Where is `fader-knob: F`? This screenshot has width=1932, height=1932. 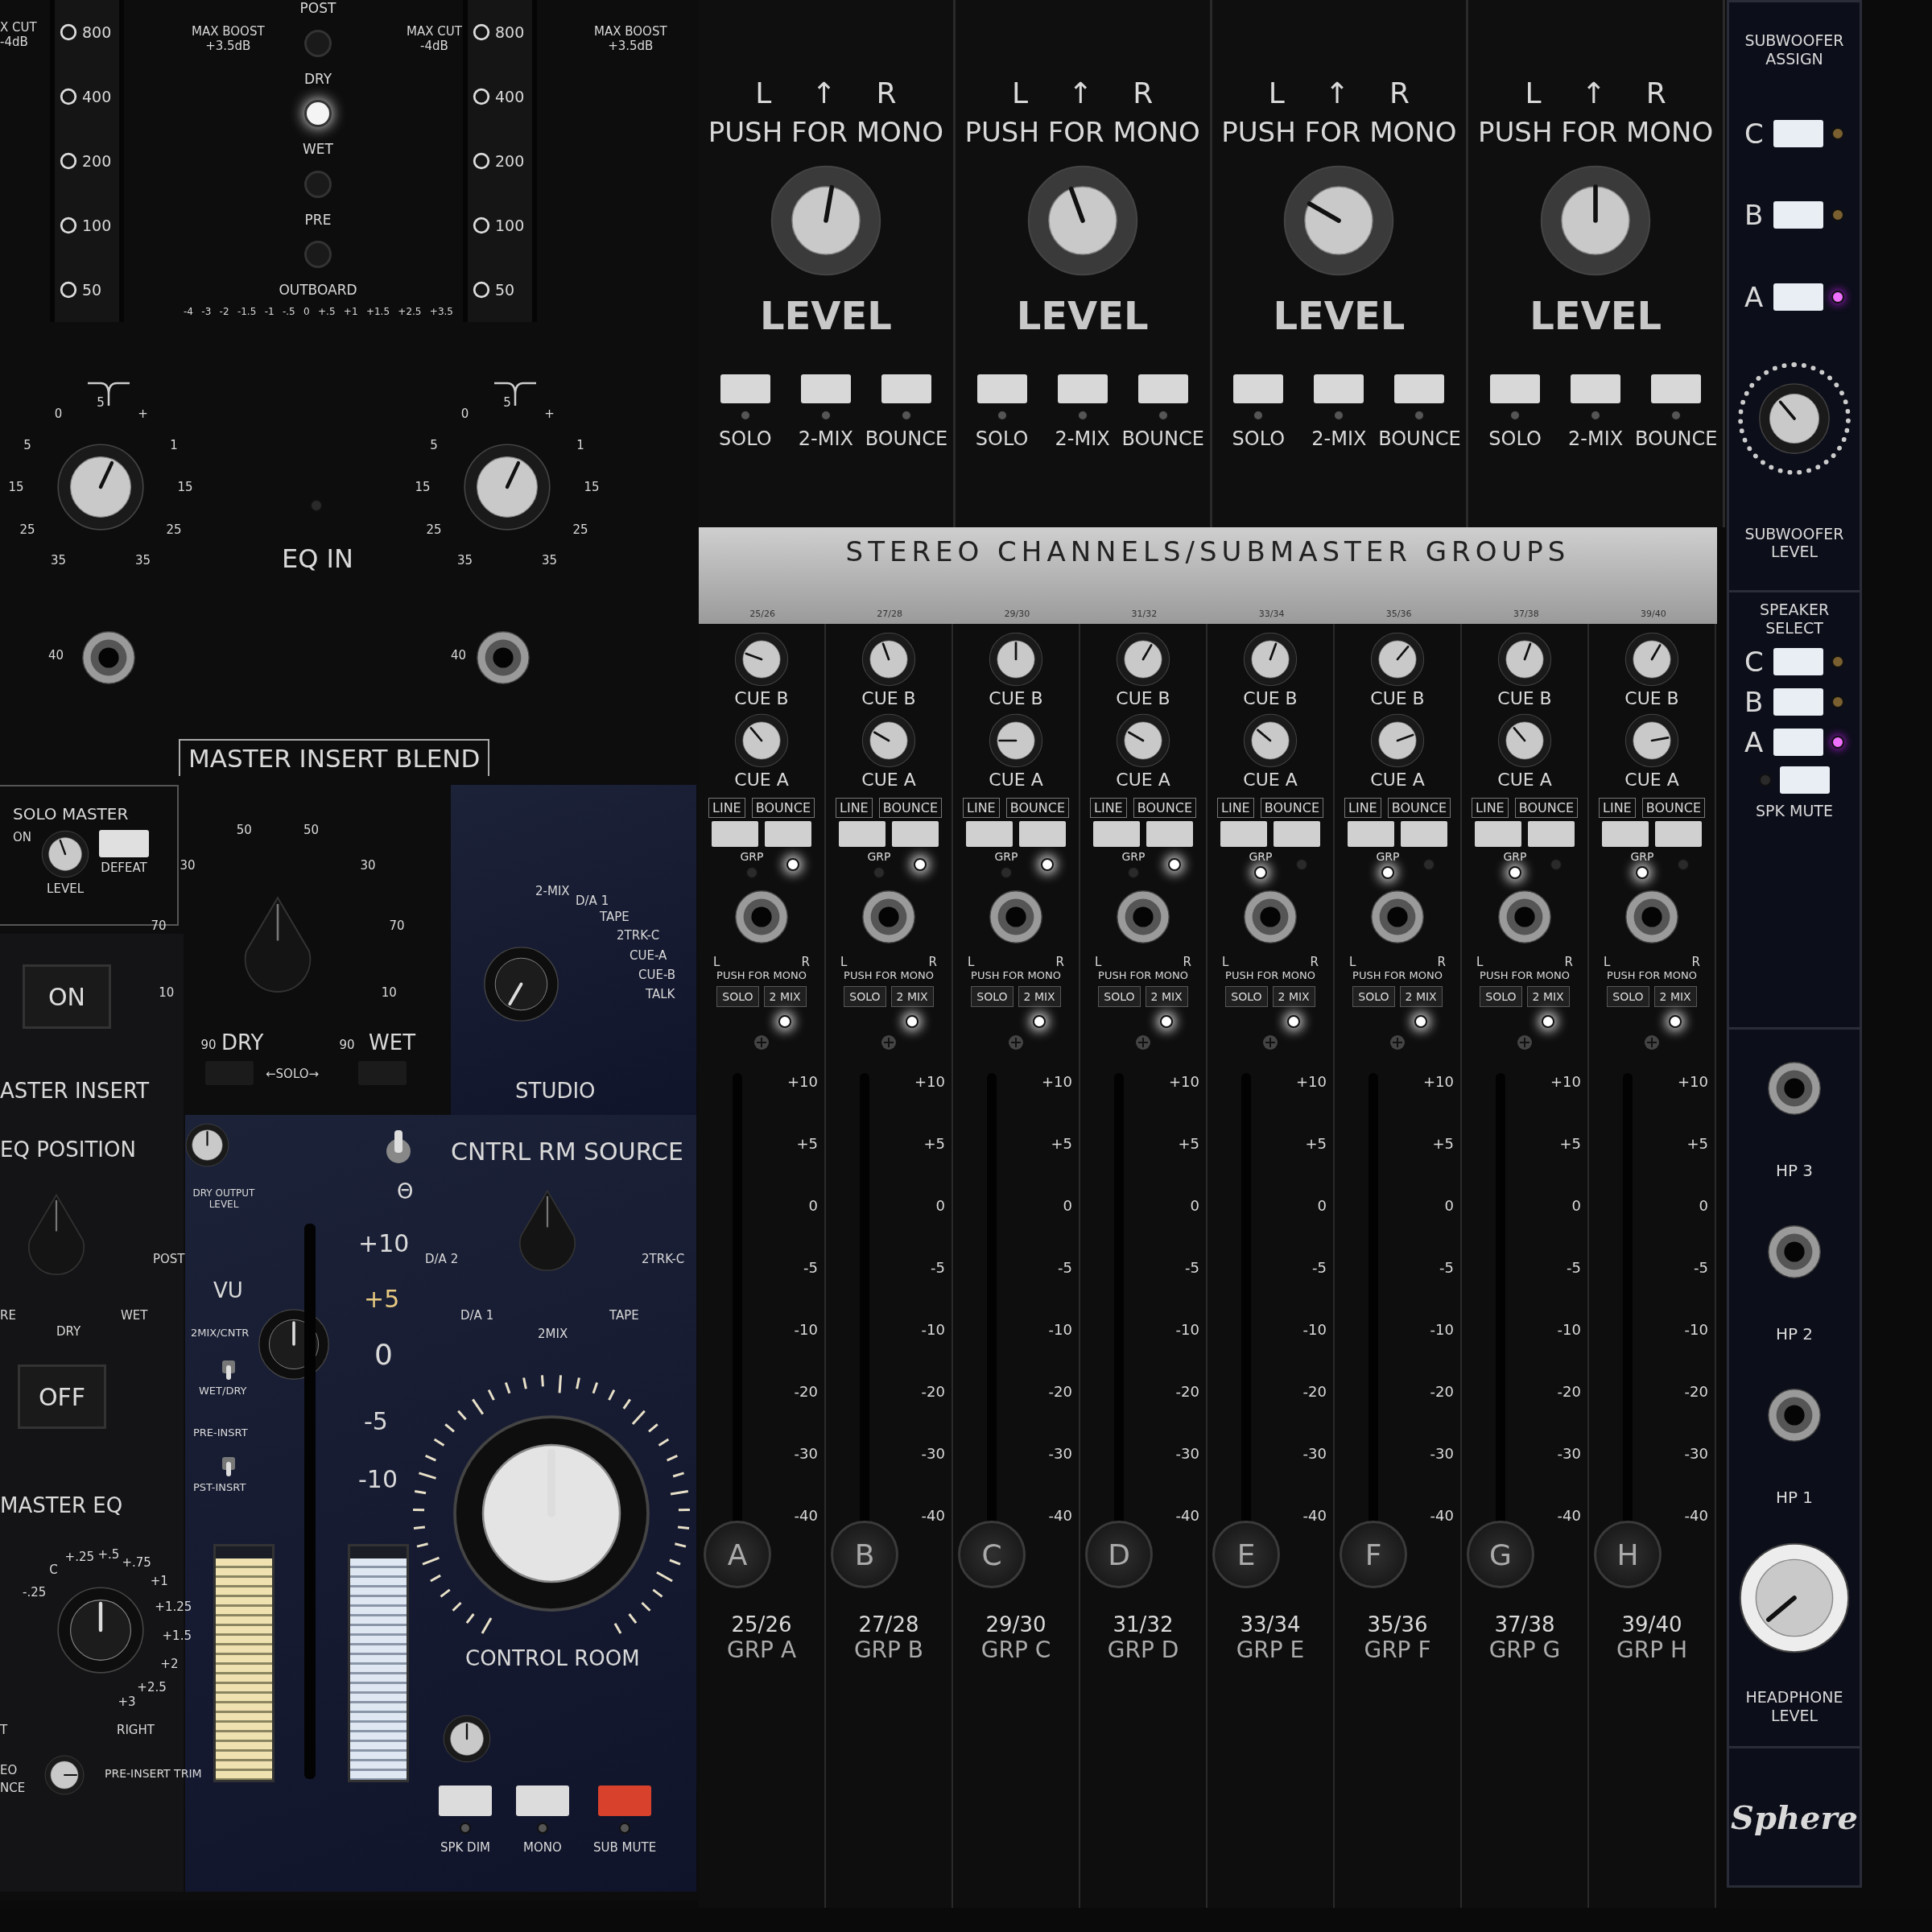 fader-knob: F is located at coordinates (1373, 1554).